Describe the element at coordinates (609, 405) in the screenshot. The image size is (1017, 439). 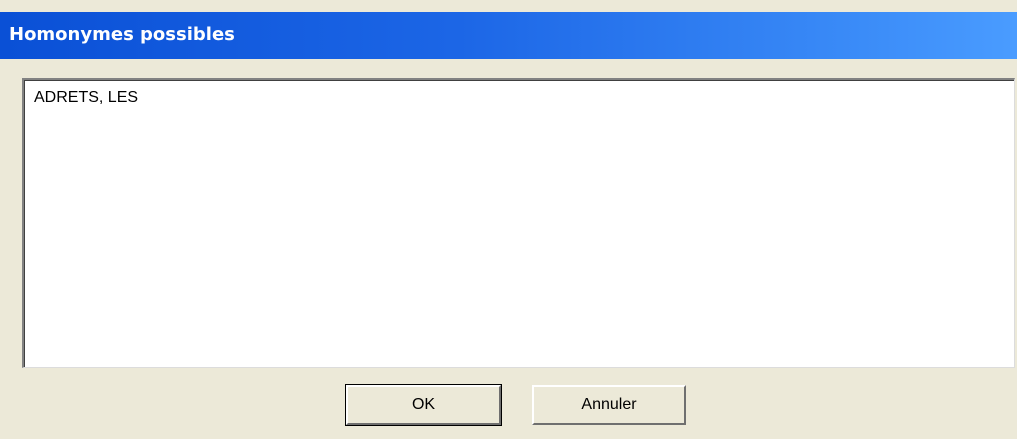
I see `cancel-button: Annuler` at that location.